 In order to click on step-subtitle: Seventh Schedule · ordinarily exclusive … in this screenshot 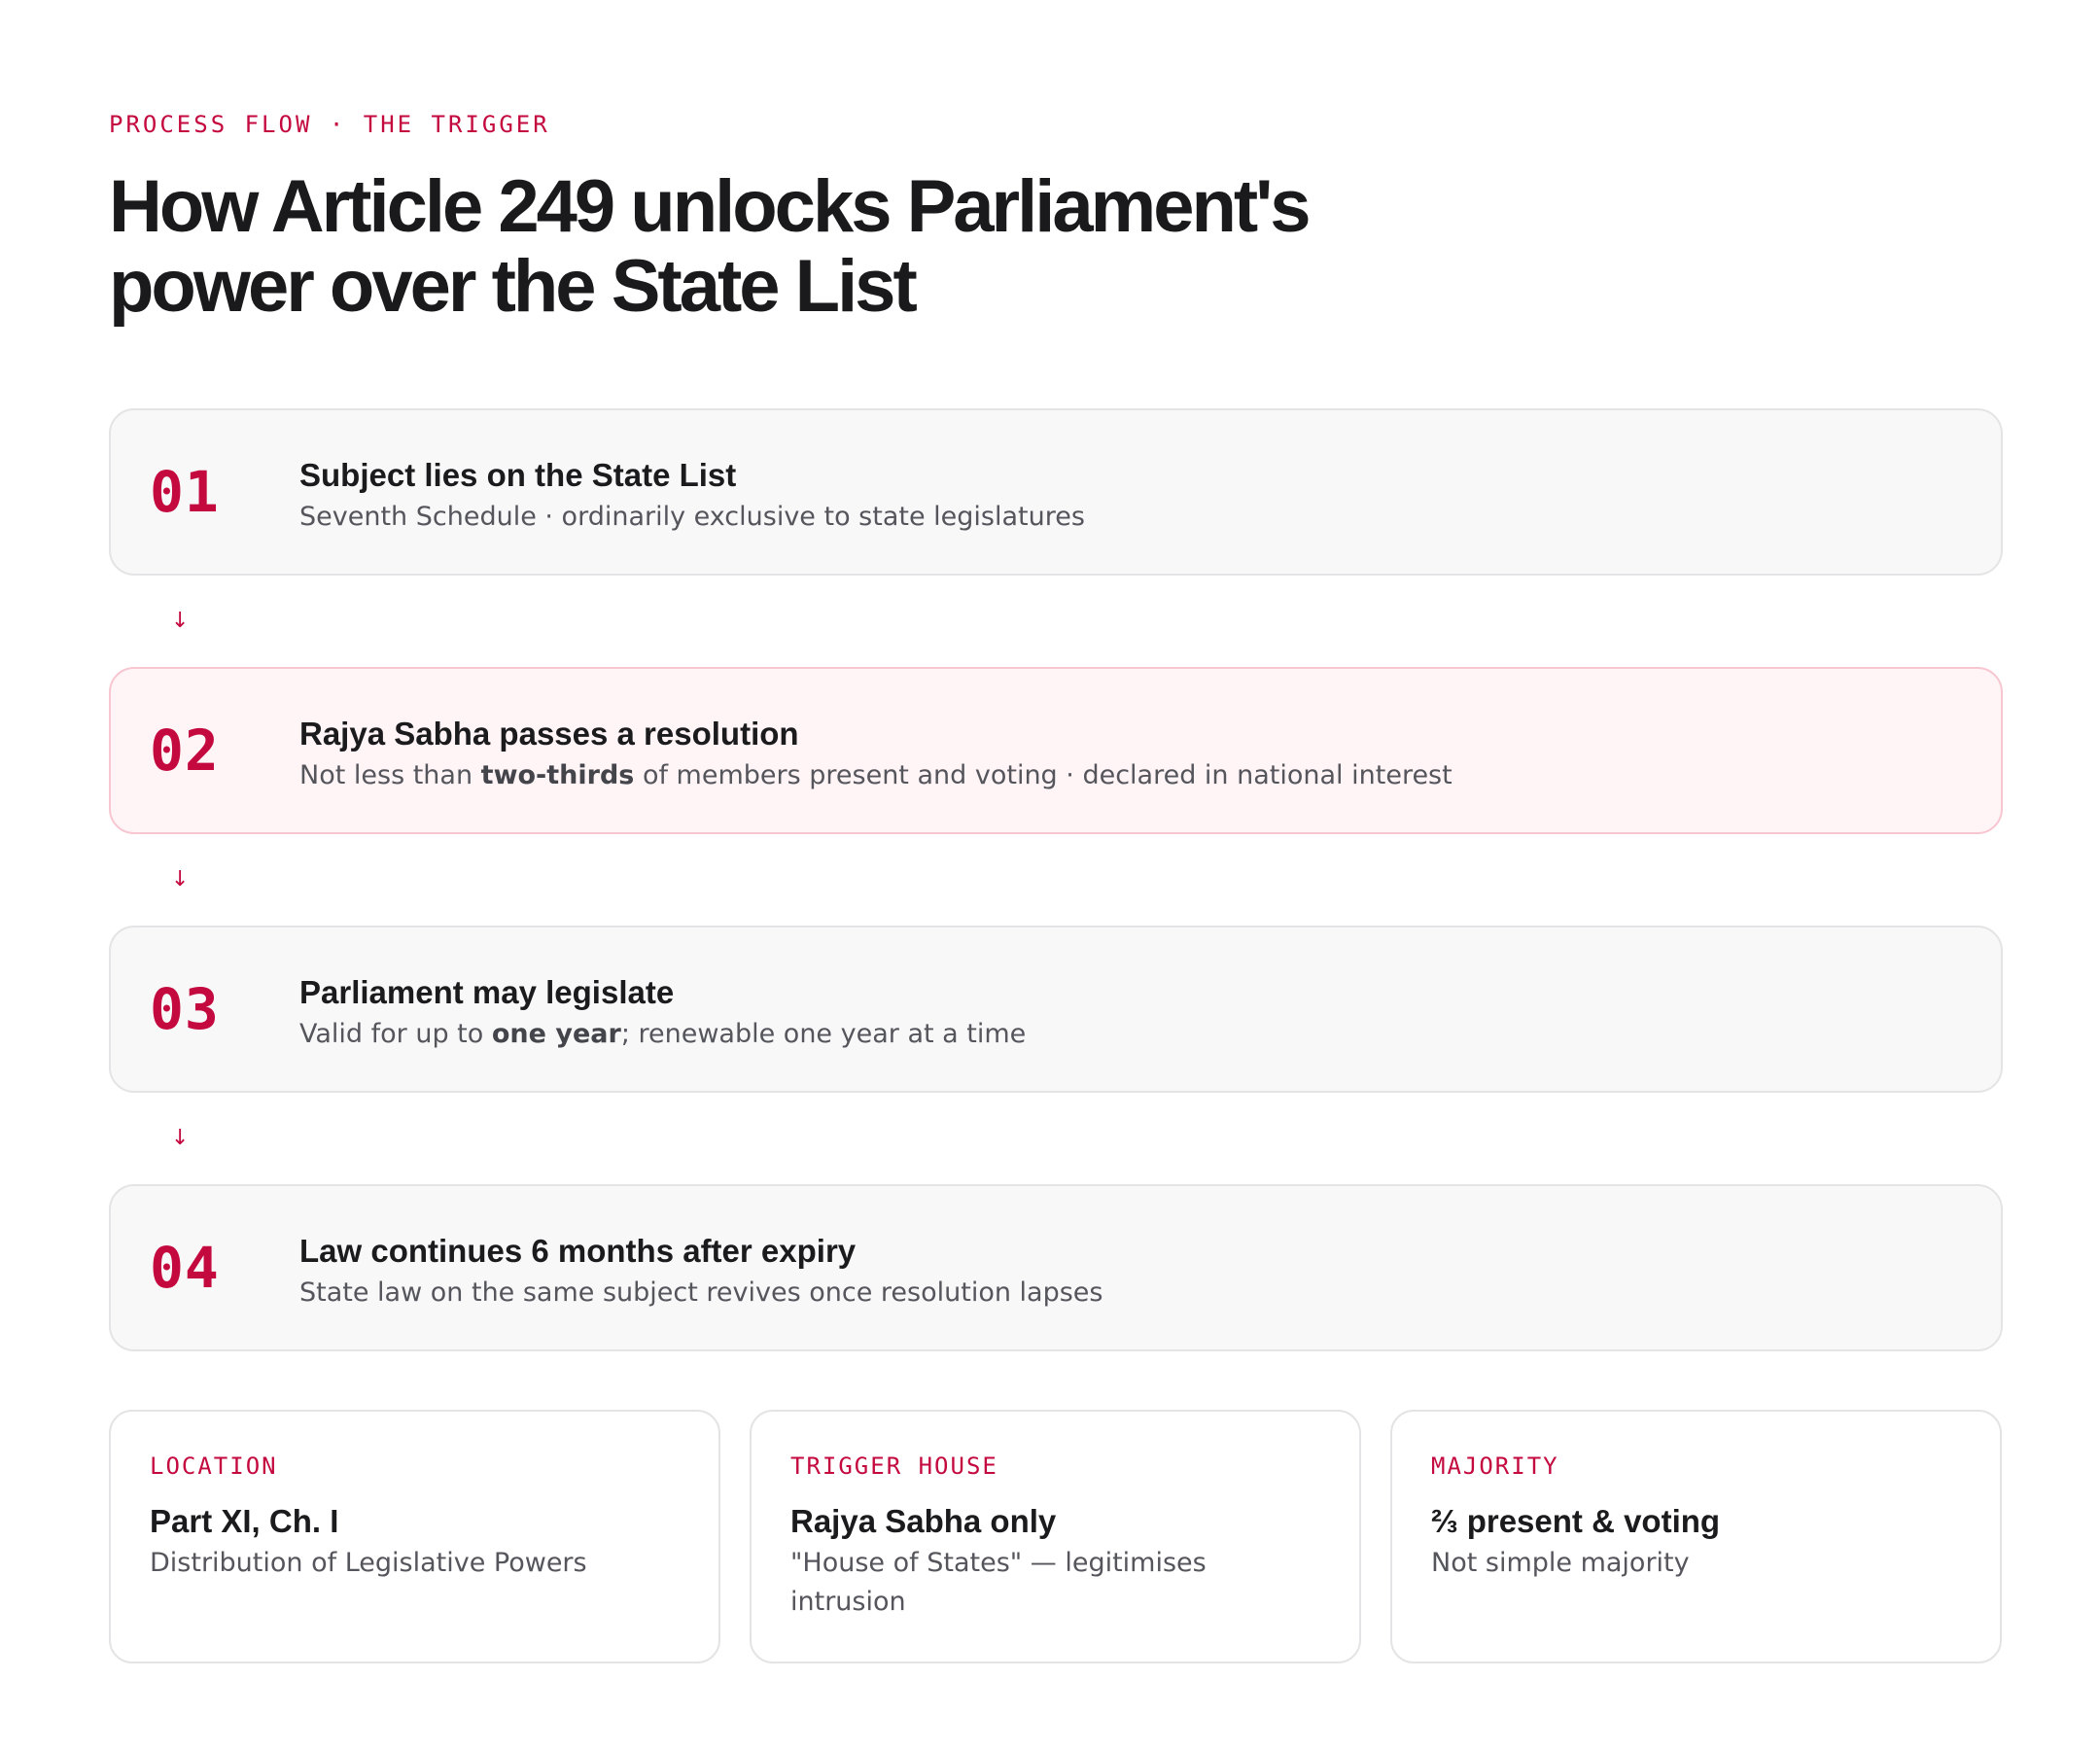, I will do `click(692, 517)`.